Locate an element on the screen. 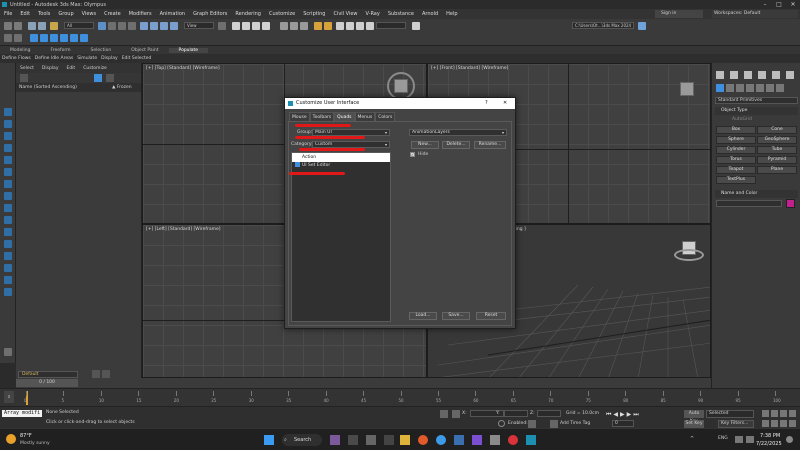 This screenshot has height=450, width=800. autogrid-checkbox: AutoGrid is located at coordinates (742, 119).